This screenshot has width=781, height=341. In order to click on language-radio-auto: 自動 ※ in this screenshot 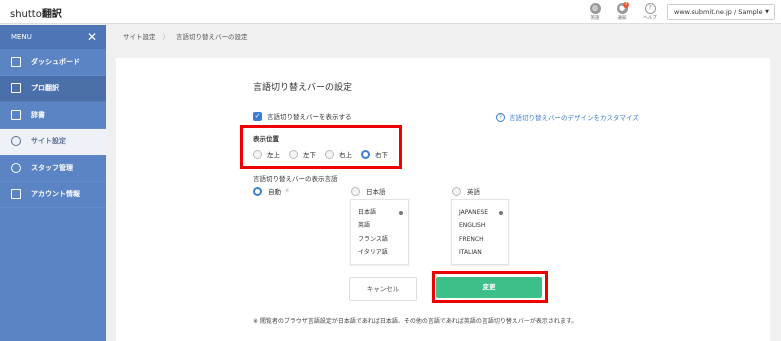, I will do `click(271, 191)`.